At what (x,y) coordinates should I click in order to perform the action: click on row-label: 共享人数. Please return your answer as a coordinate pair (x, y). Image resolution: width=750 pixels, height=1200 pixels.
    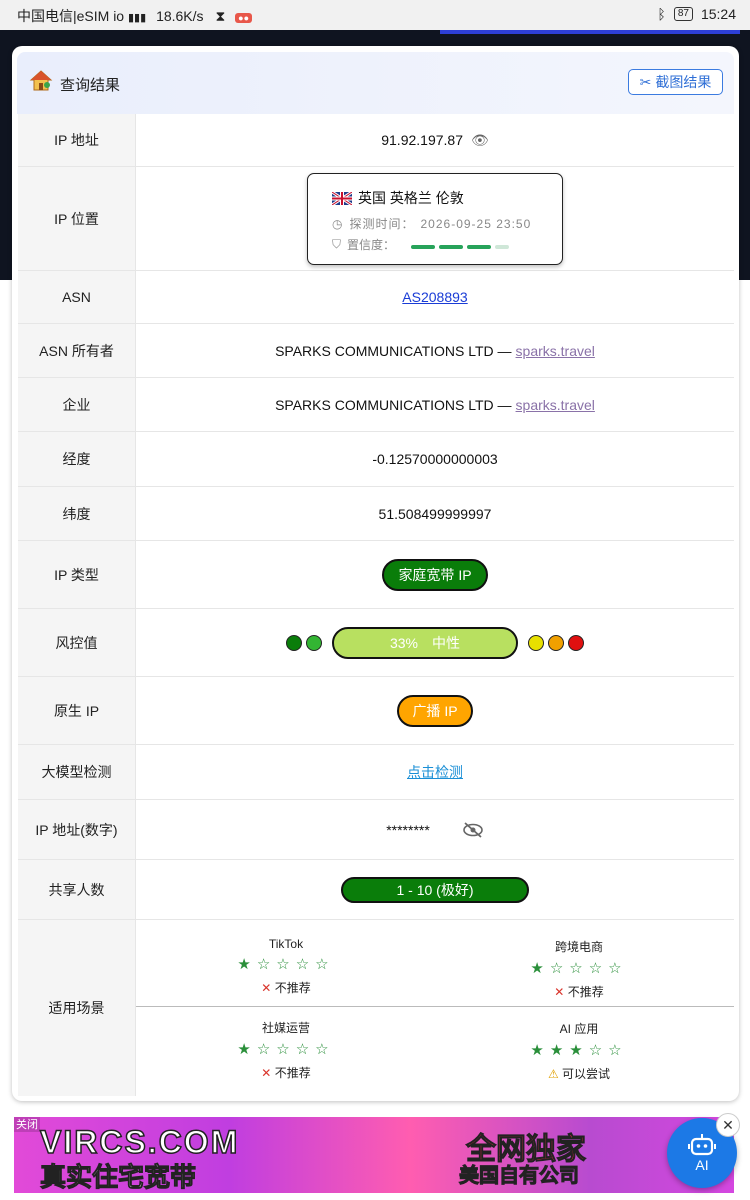
    Looking at the image, I should click on (77, 889).